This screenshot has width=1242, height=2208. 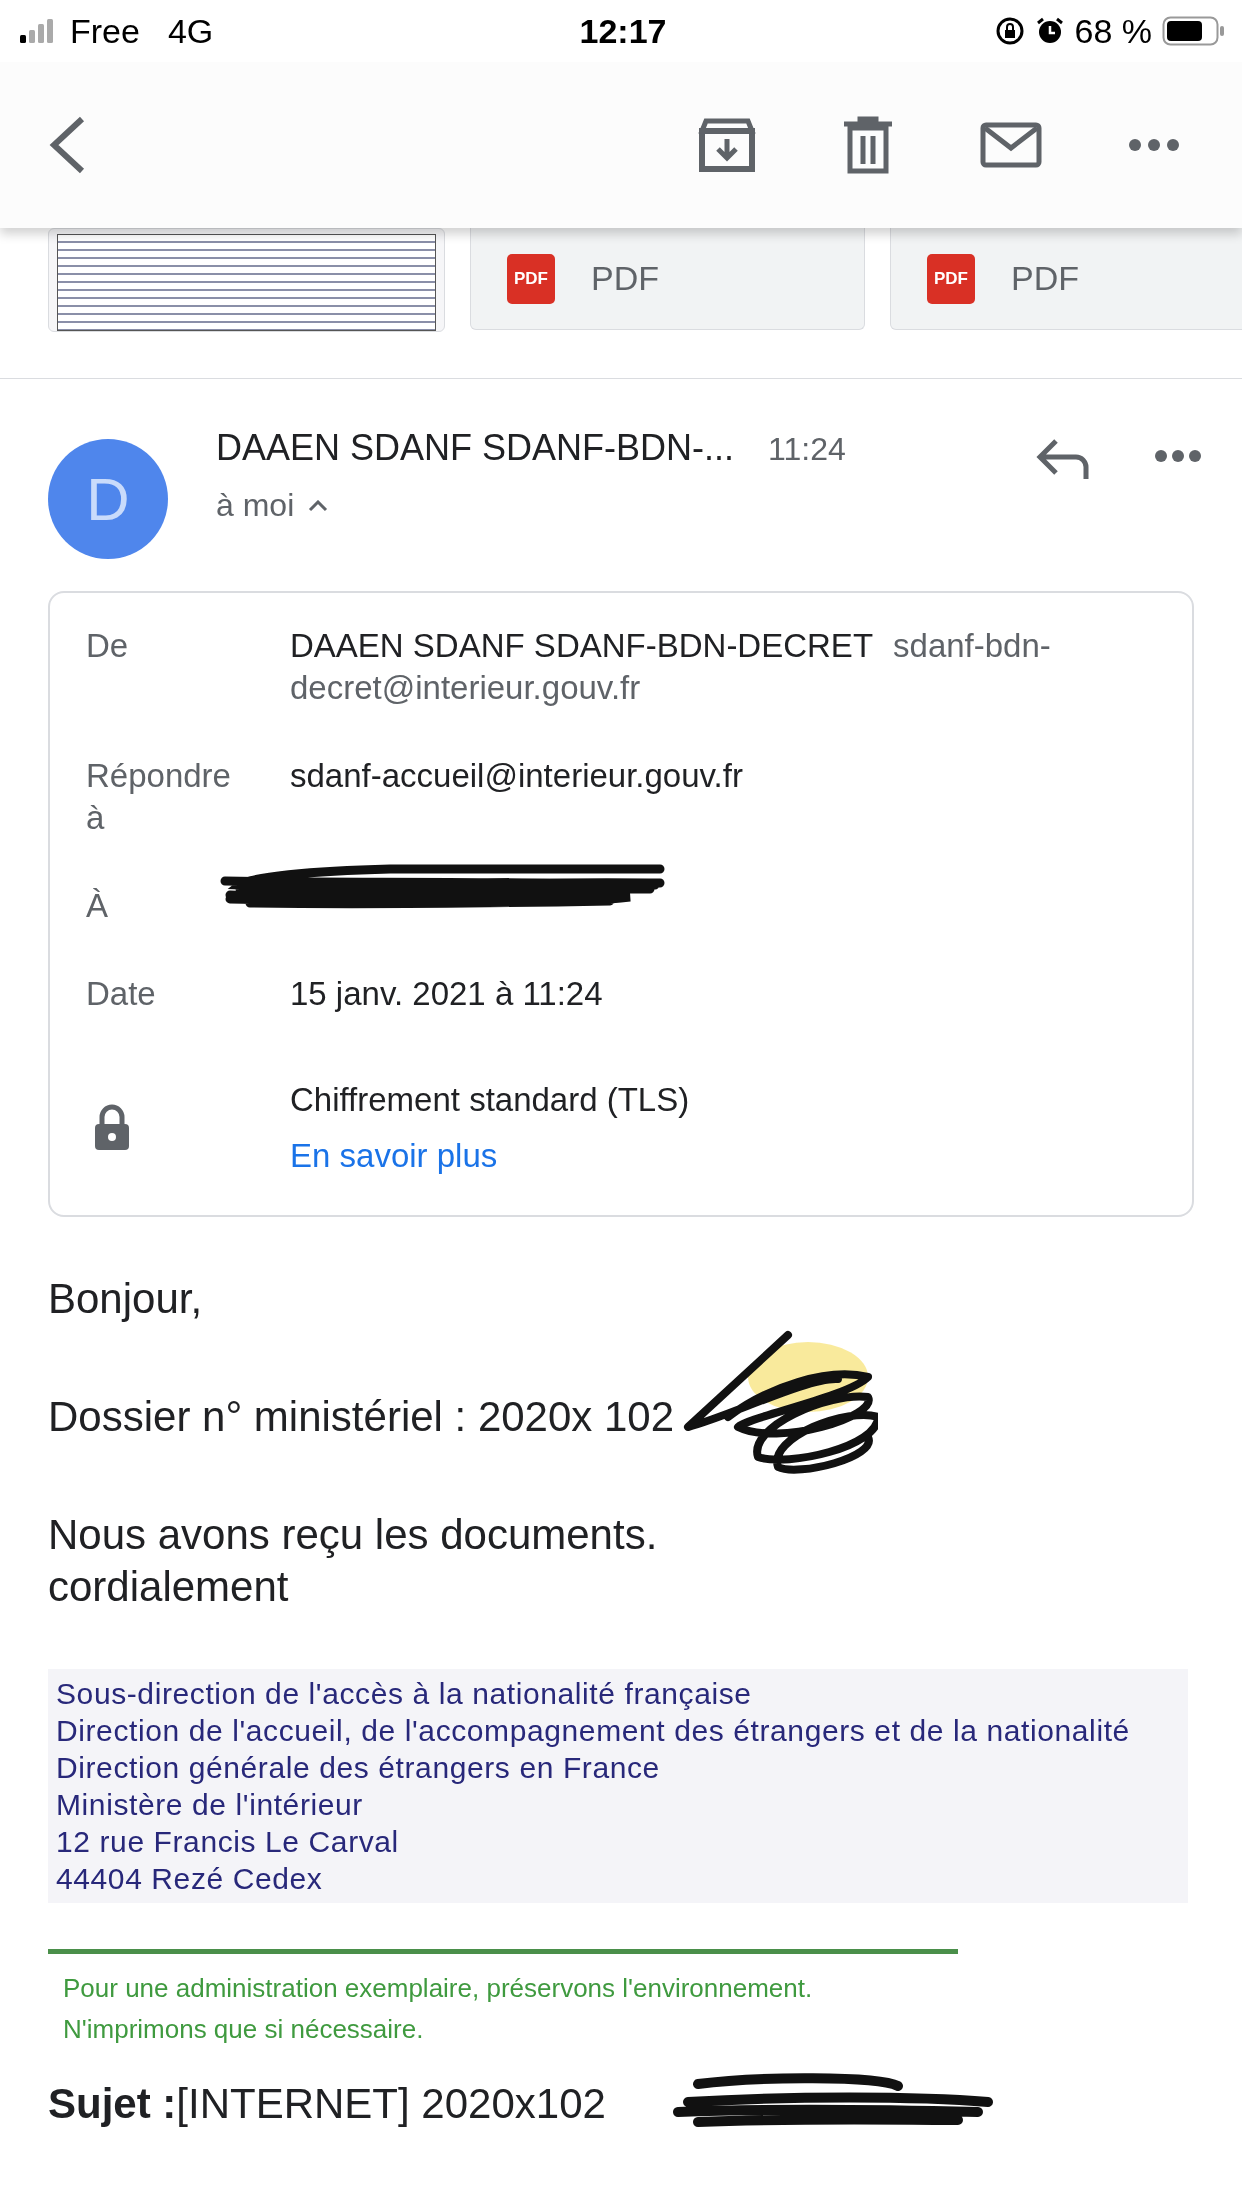 I want to click on subject-value: [INTERNET] 2020x102, so click(x=391, y=2104).